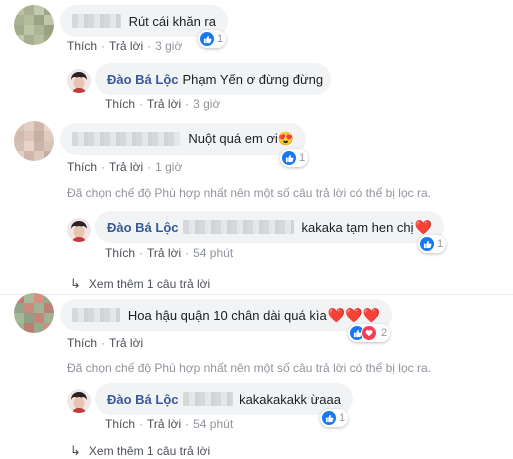  What do you see at coordinates (241, 138) in the screenshot?
I see `comment-text: Nuột quá em ơi😍` at bounding box center [241, 138].